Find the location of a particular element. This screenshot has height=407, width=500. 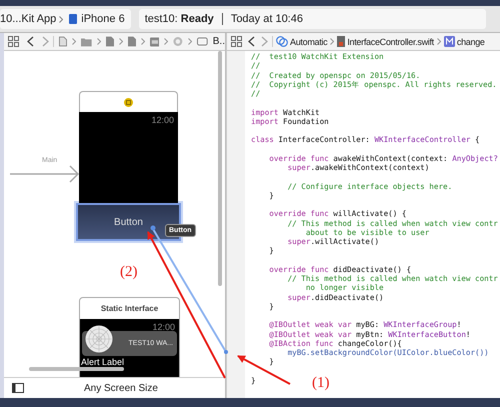

vertical-scrollbar is located at coordinates (220, 168).